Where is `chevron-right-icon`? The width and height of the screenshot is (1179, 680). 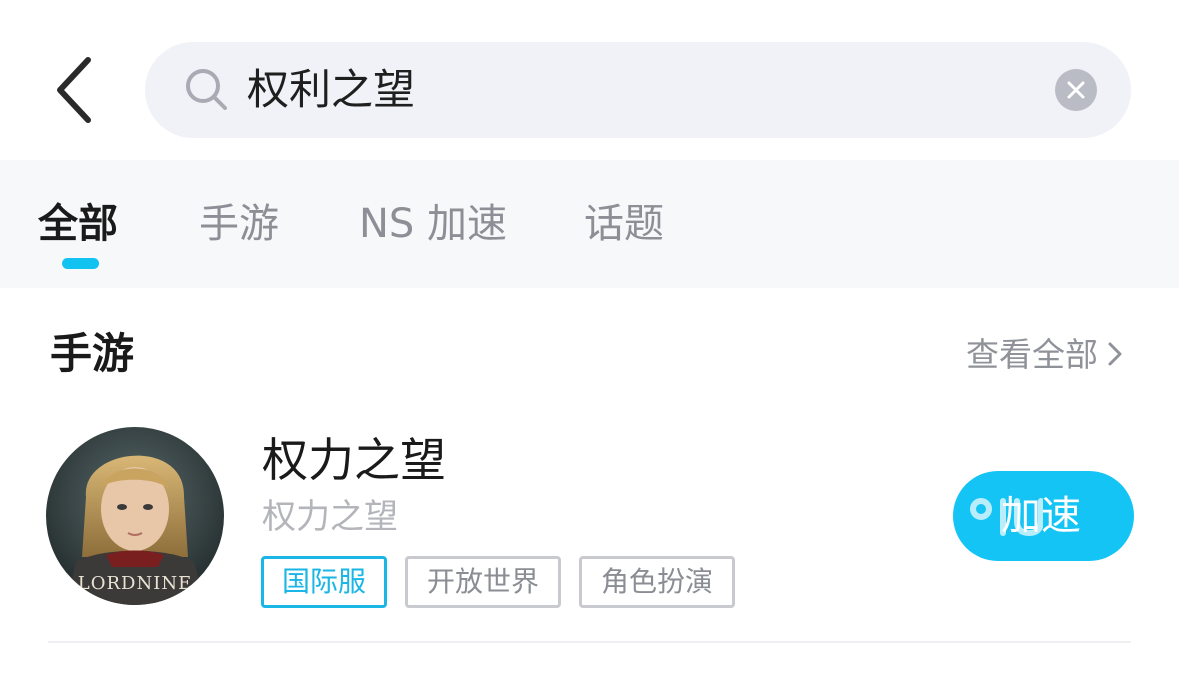
chevron-right-icon is located at coordinates (1115, 354).